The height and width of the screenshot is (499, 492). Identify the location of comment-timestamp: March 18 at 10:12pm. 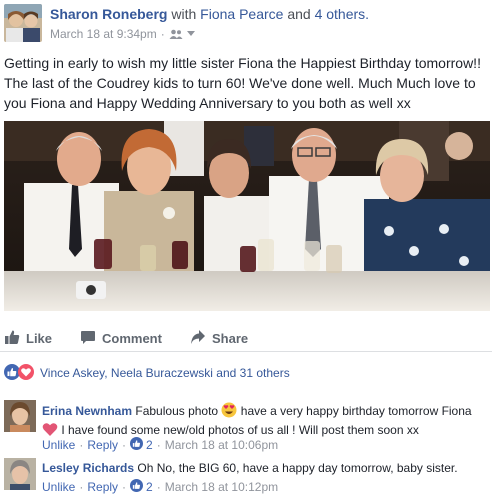
(221, 487).